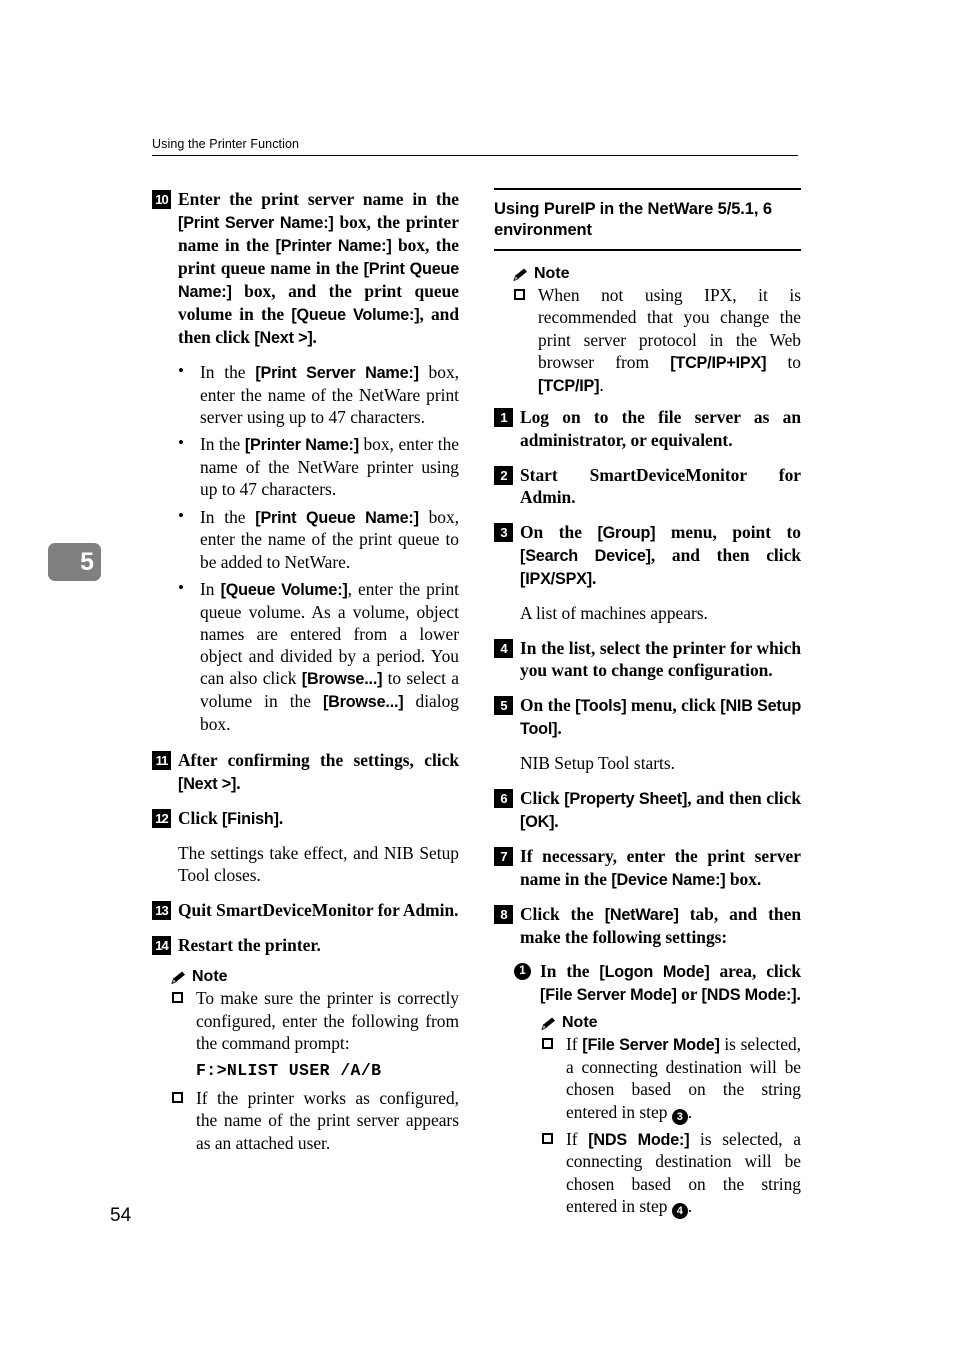  I want to click on text-run: Enter the print server name in the, so click(318, 199).